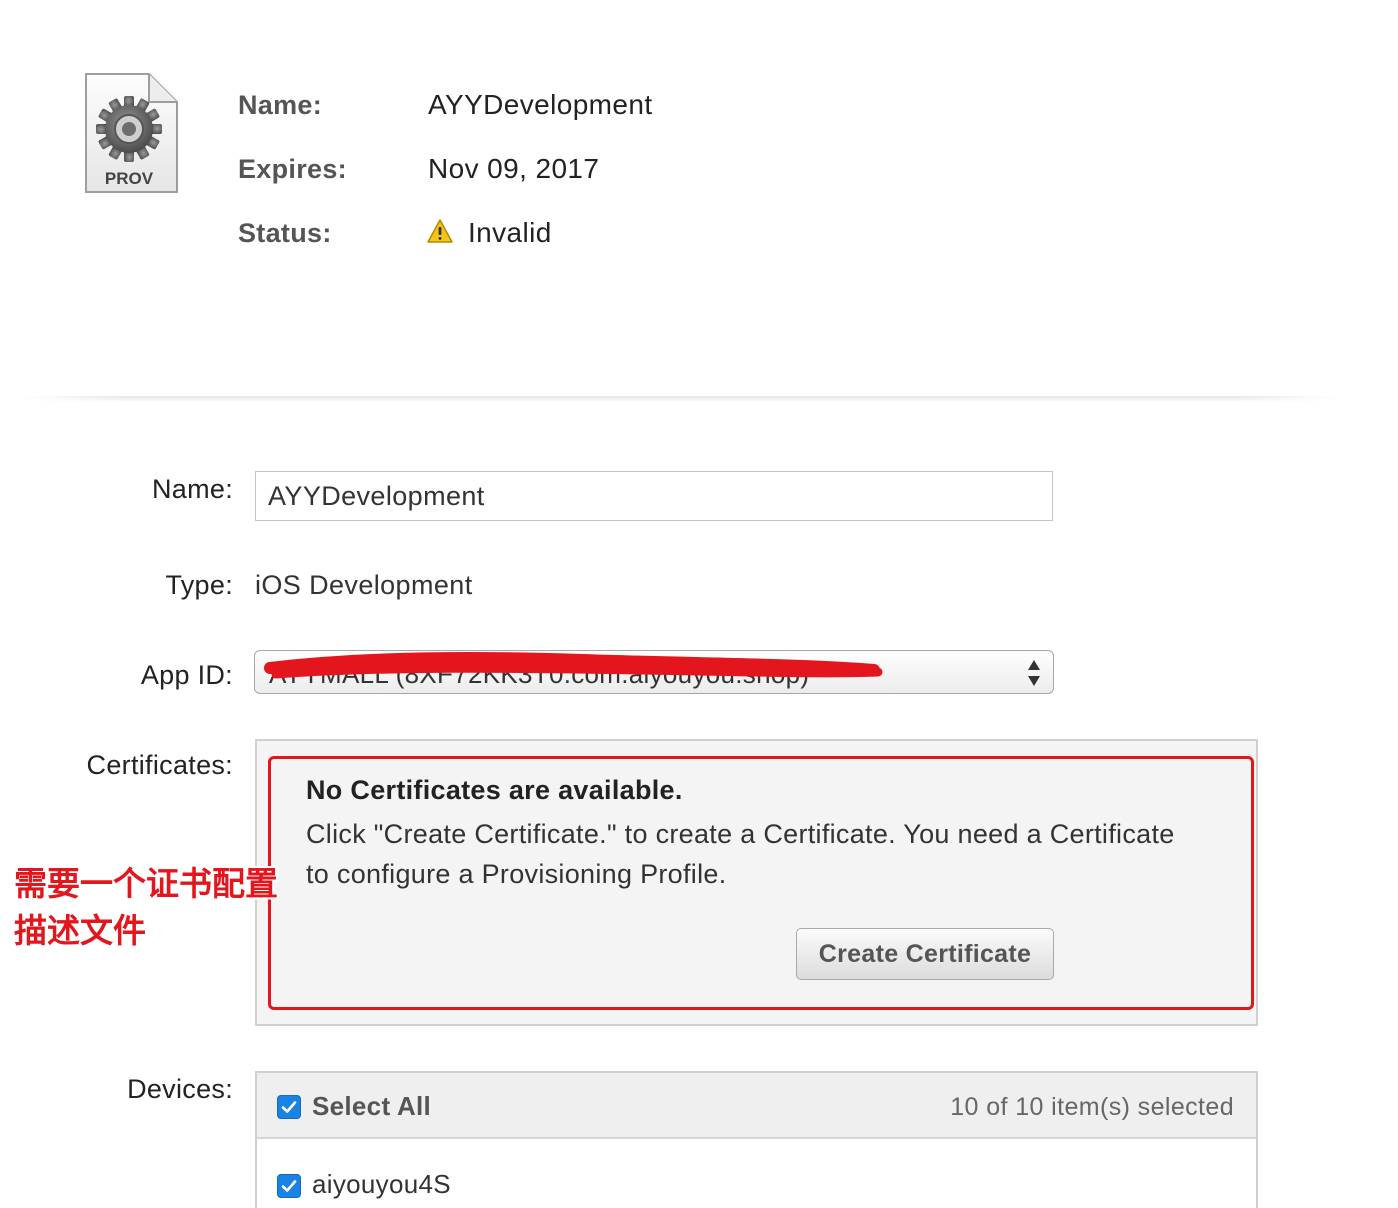 This screenshot has height=1208, width=1398. What do you see at coordinates (654, 496) in the screenshot?
I see `profile-name-input` at bounding box center [654, 496].